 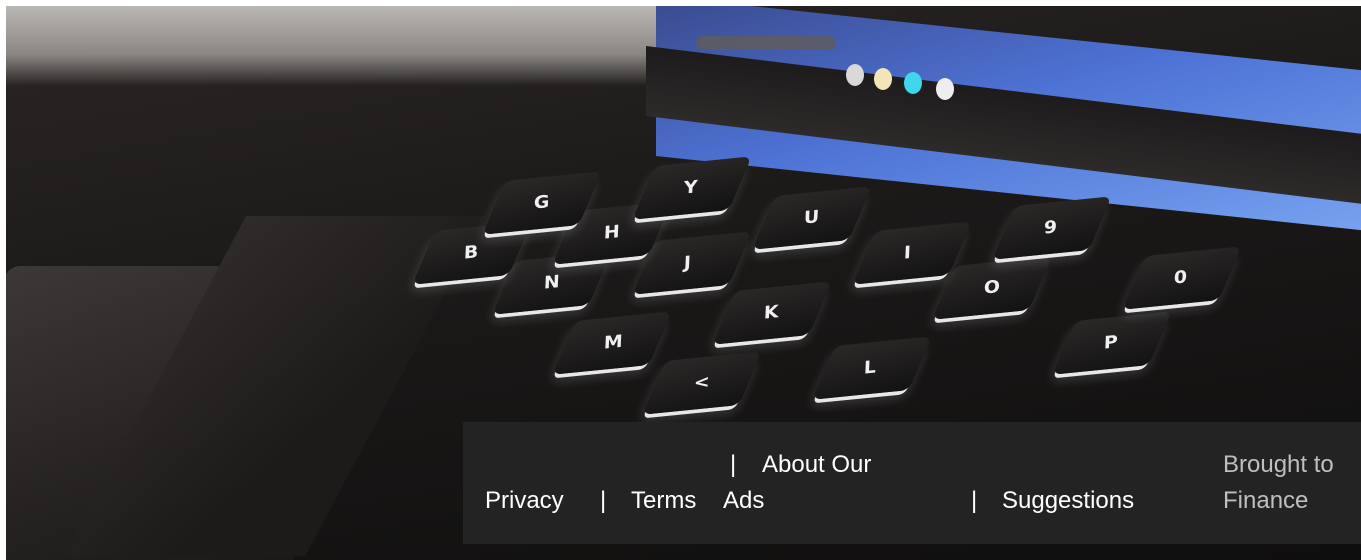 What do you see at coordinates (872, 368) in the screenshot?
I see `keyboard-key: L` at bounding box center [872, 368].